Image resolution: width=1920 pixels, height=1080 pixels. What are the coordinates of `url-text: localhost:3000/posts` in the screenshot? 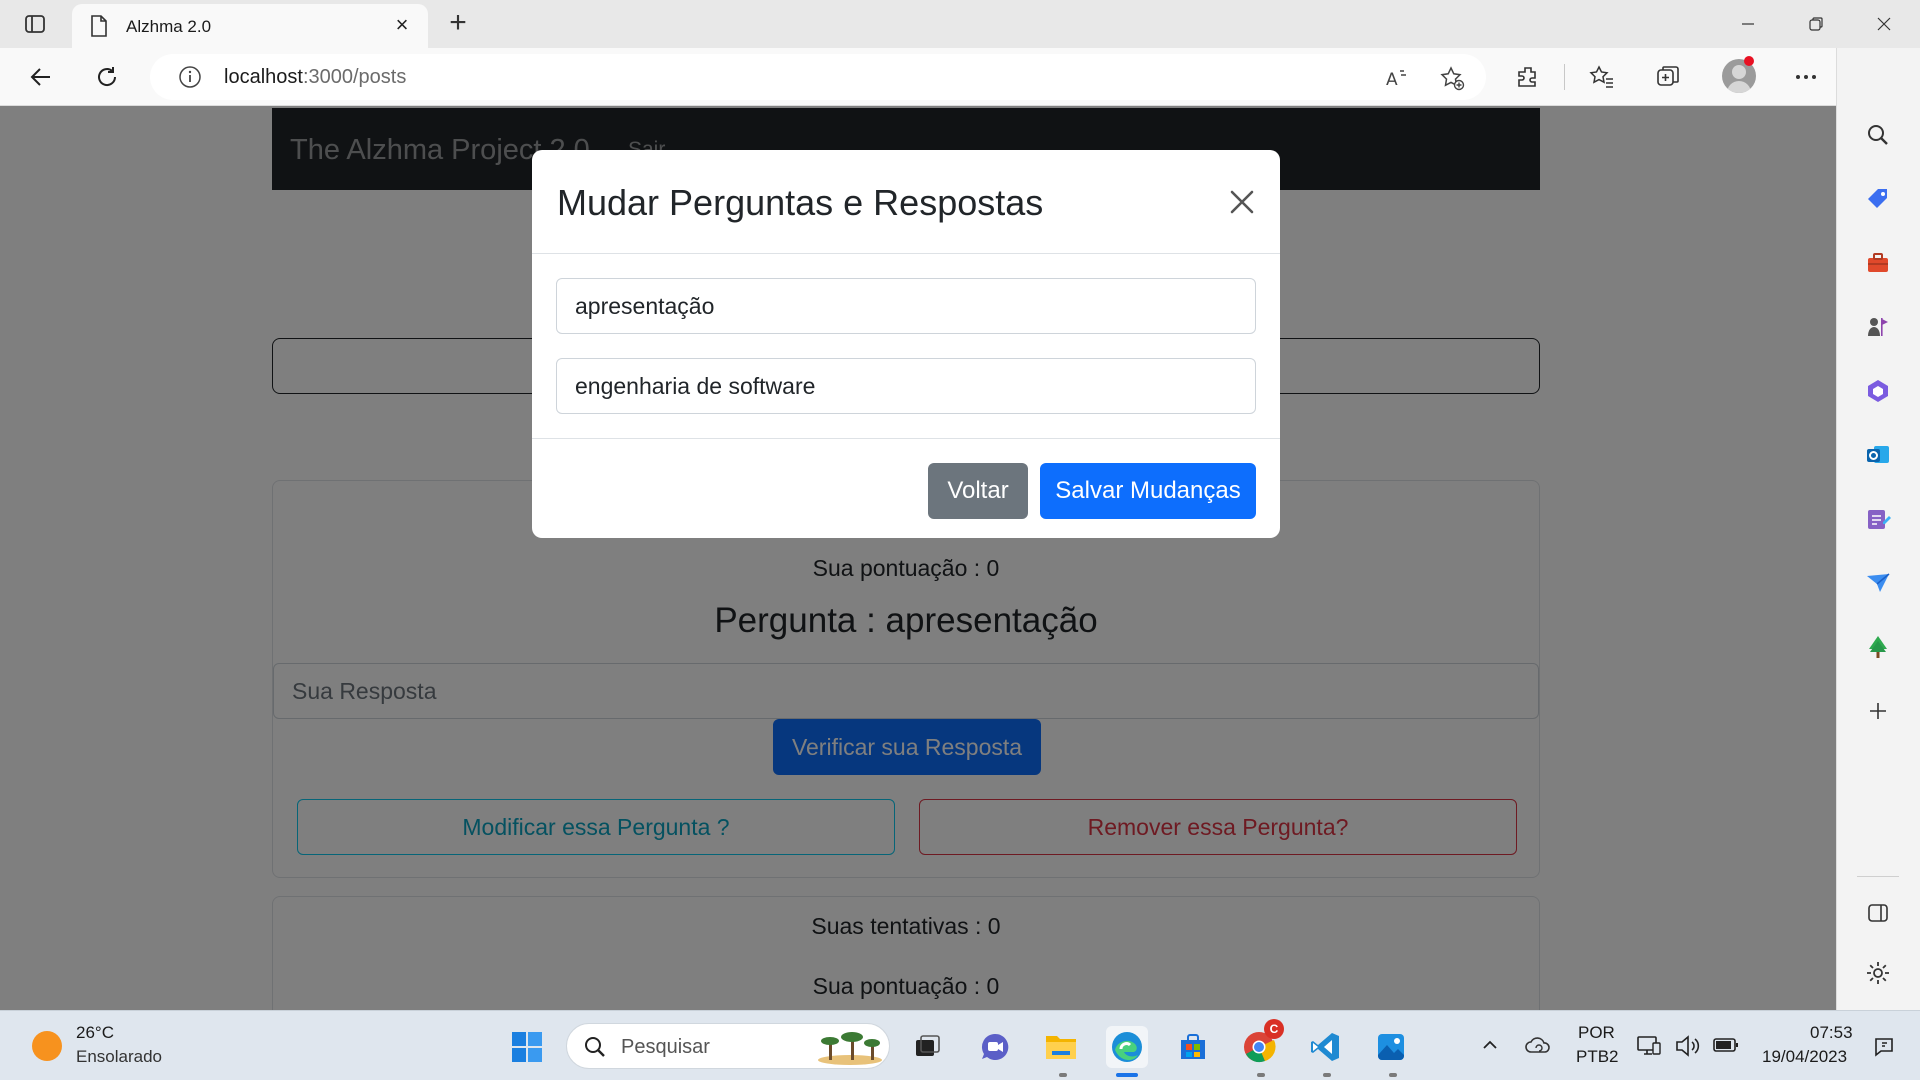 It's located at (315, 77).